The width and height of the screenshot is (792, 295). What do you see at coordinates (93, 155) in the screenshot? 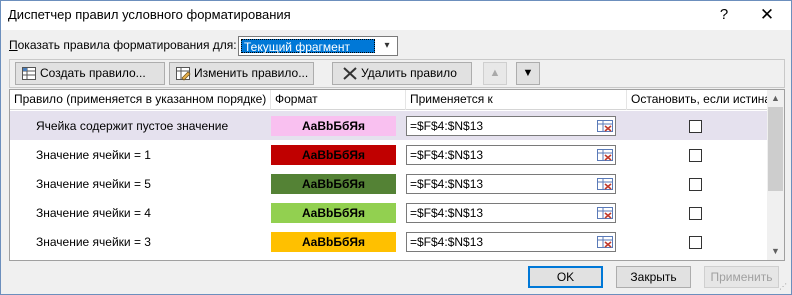
I see `rule-name: Значение ячейки = 1` at bounding box center [93, 155].